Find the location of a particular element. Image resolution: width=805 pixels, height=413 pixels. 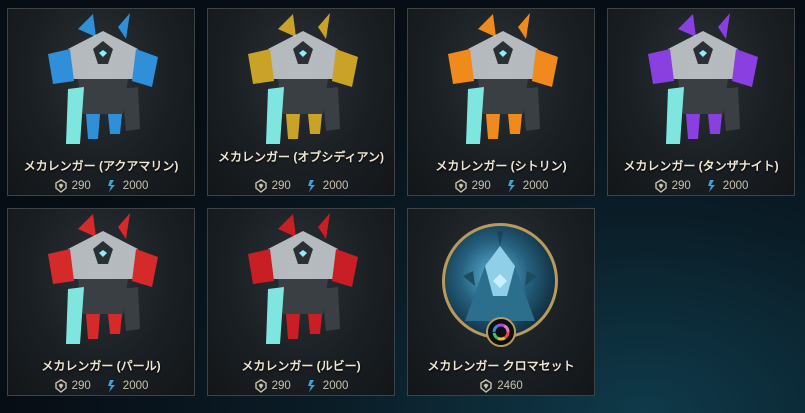

chroma-card-title: メカレンガー (タンザナイト) is located at coordinates (701, 166).